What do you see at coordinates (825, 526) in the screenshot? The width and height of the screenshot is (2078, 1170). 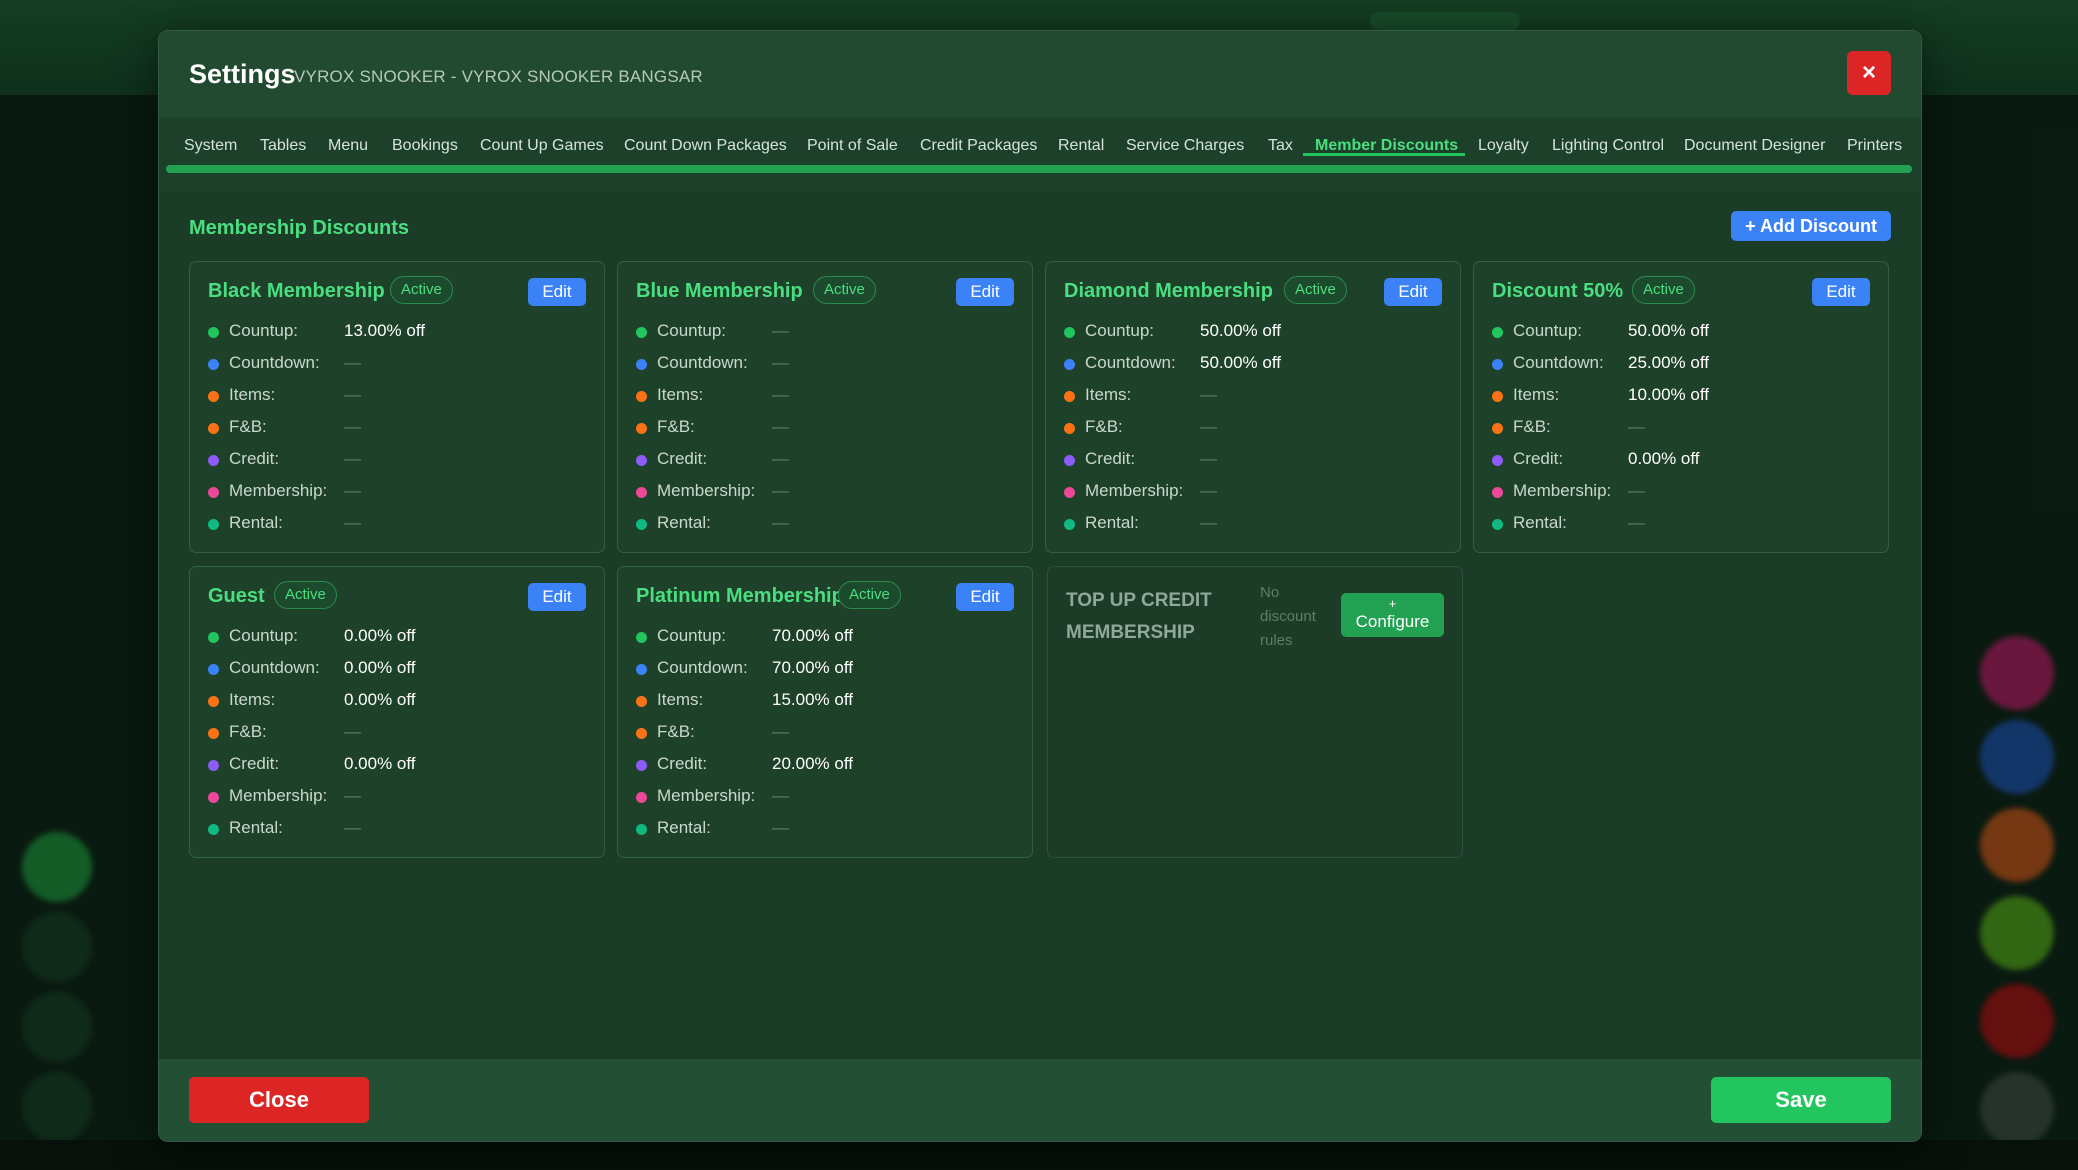 I see `discount-row-rental: Rental: —` at bounding box center [825, 526].